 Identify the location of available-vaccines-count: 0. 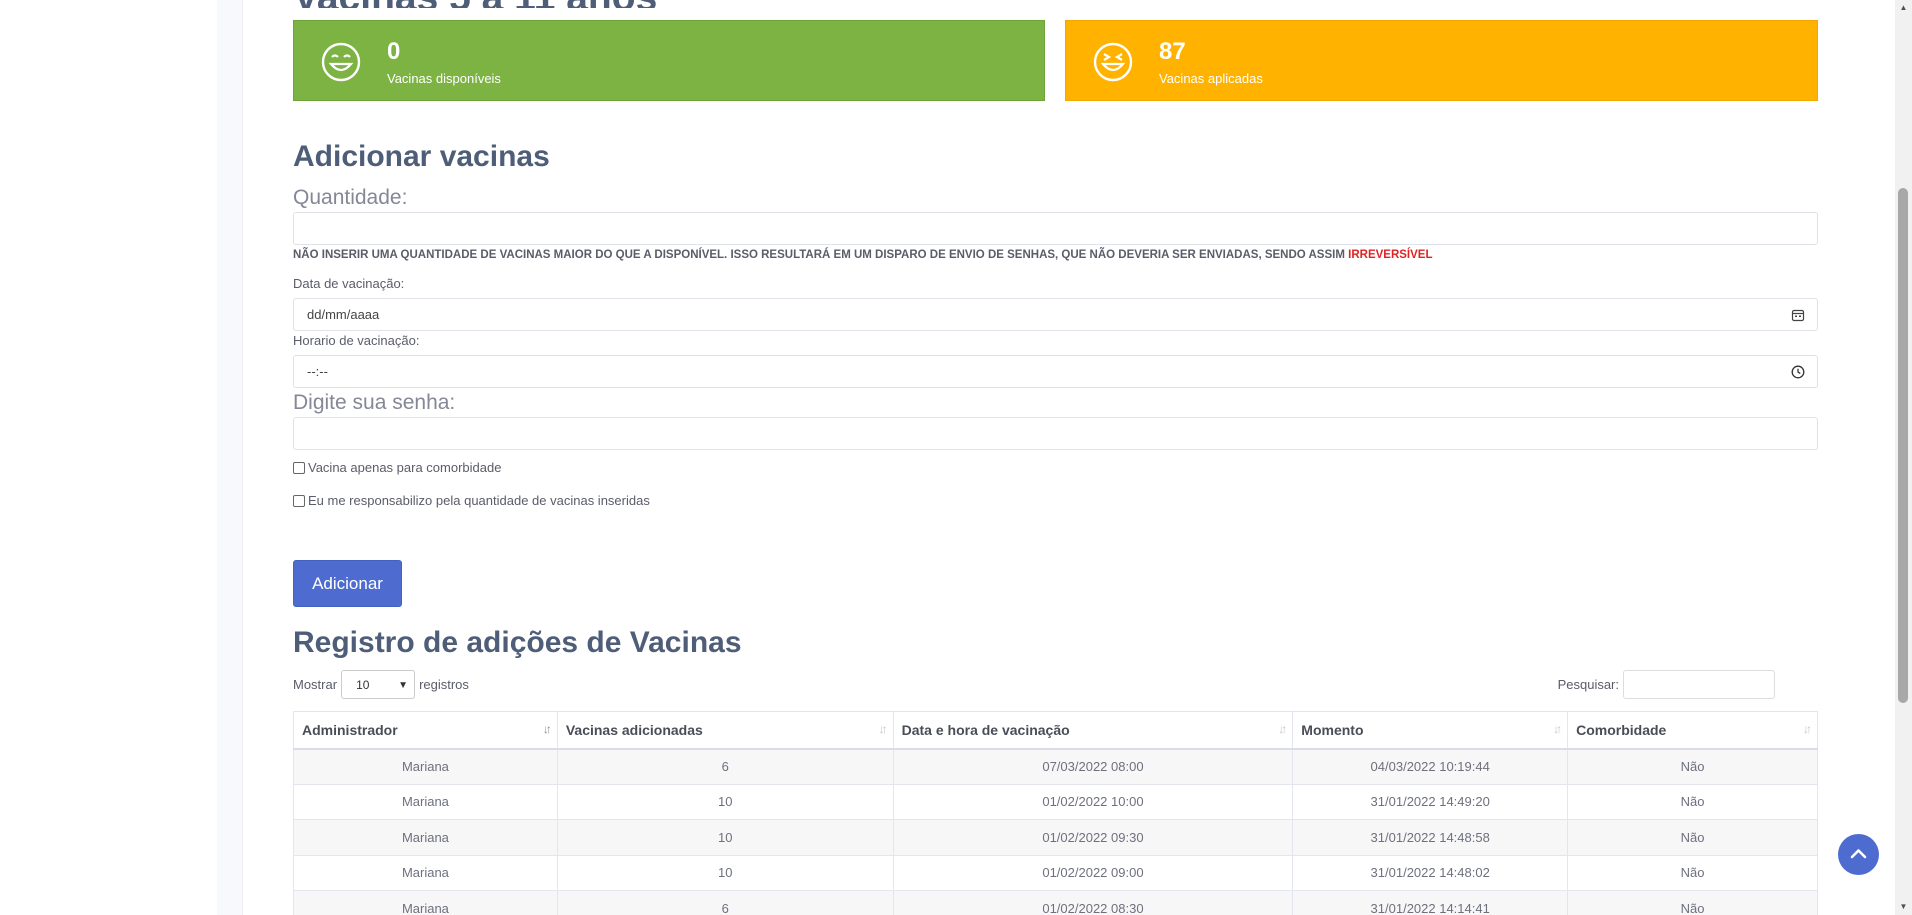
(394, 51).